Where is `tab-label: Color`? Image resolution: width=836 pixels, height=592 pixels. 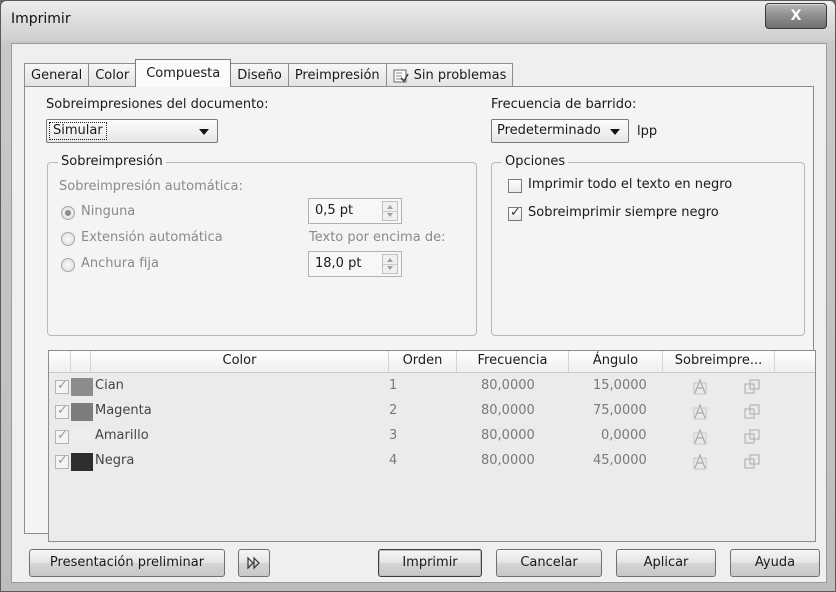 tab-label: Color is located at coordinates (112, 75).